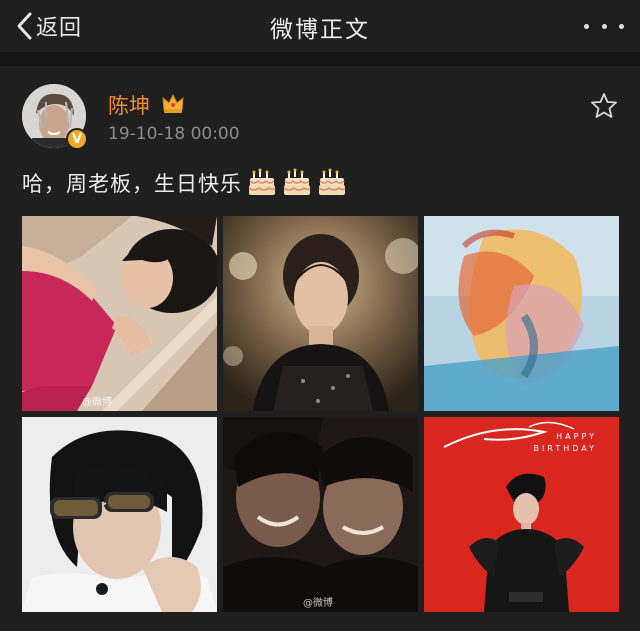  I want to click on post-timestamp: 19-10-18 00:00, so click(174, 134).